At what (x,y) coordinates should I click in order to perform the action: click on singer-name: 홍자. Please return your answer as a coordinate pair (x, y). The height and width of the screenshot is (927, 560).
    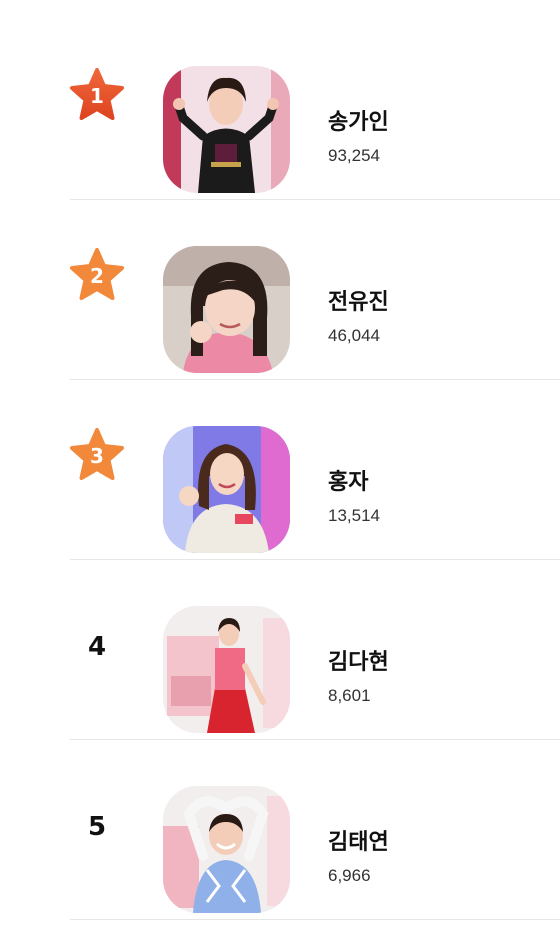
    Looking at the image, I should click on (348, 482).